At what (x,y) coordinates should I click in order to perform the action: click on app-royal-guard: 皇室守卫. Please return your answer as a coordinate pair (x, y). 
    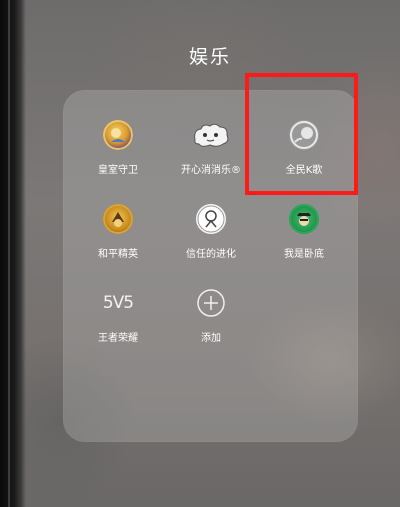
    Looking at the image, I should click on (118, 148).